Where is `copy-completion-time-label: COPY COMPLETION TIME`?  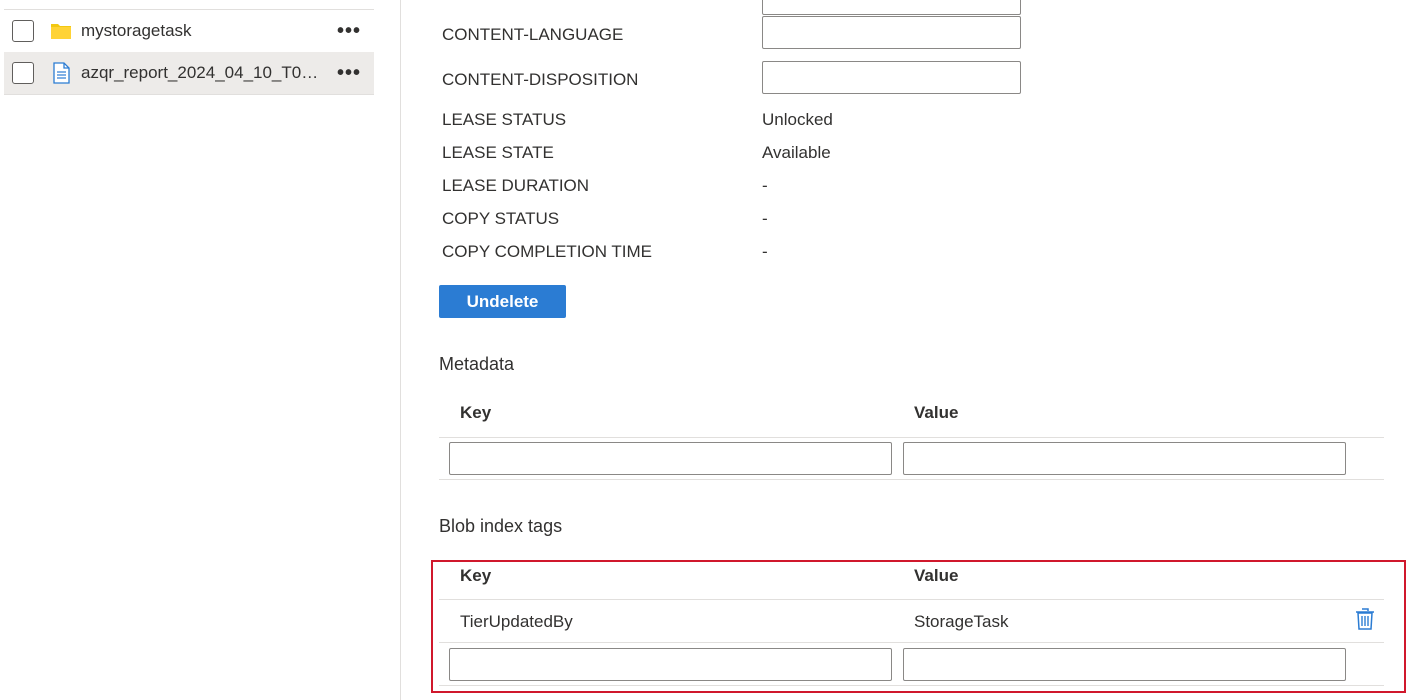 copy-completion-time-label: COPY COMPLETION TIME is located at coordinates (547, 251).